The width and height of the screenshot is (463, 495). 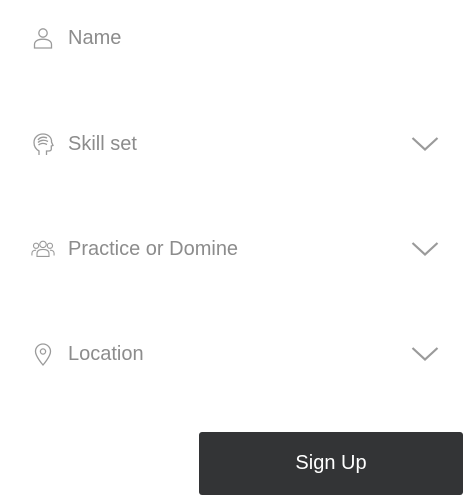 What do you see at coordinates (102, 143) in the screenshot?
I see `skill-set-label: Skill set` at bounding box center [102, 143].